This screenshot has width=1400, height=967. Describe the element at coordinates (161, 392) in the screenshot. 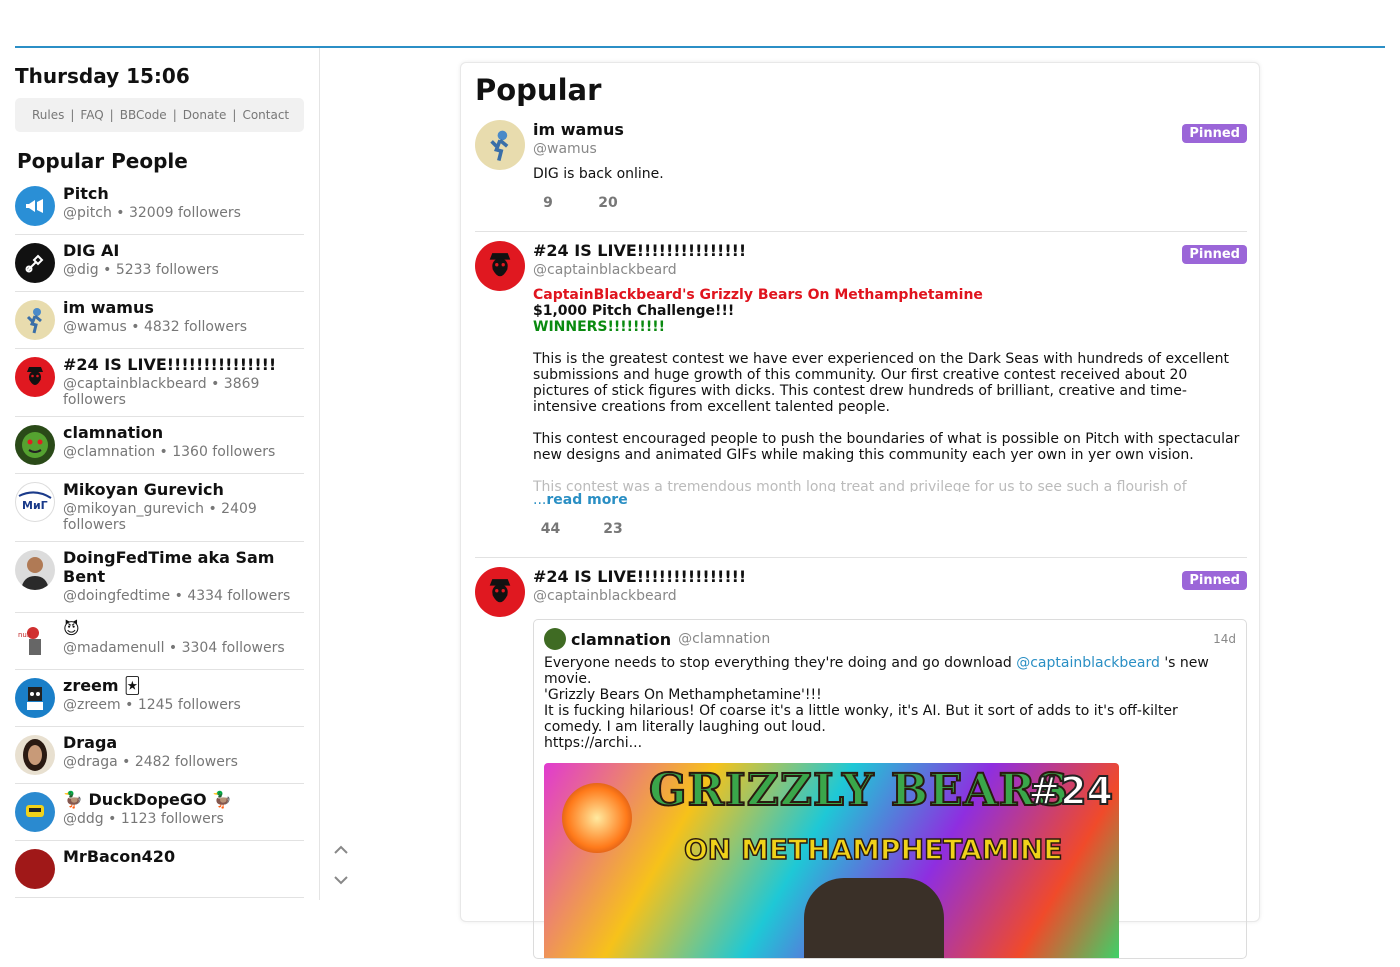

I see `person-meta: @captainblackbeard • 3869 followers` at that location.